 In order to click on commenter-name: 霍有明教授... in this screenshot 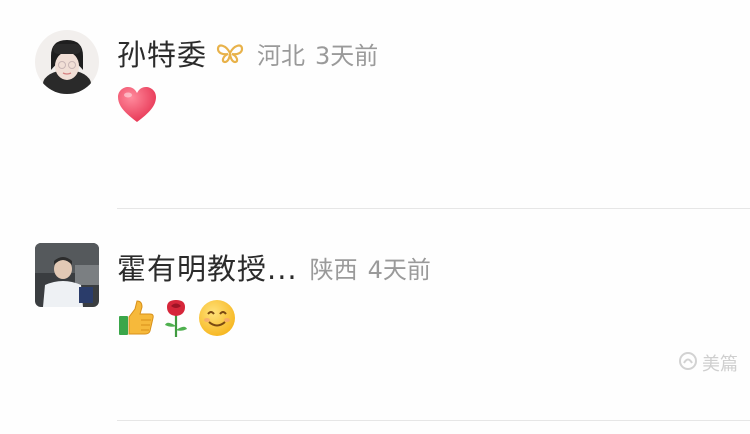, I will do `click(207, 267)`.